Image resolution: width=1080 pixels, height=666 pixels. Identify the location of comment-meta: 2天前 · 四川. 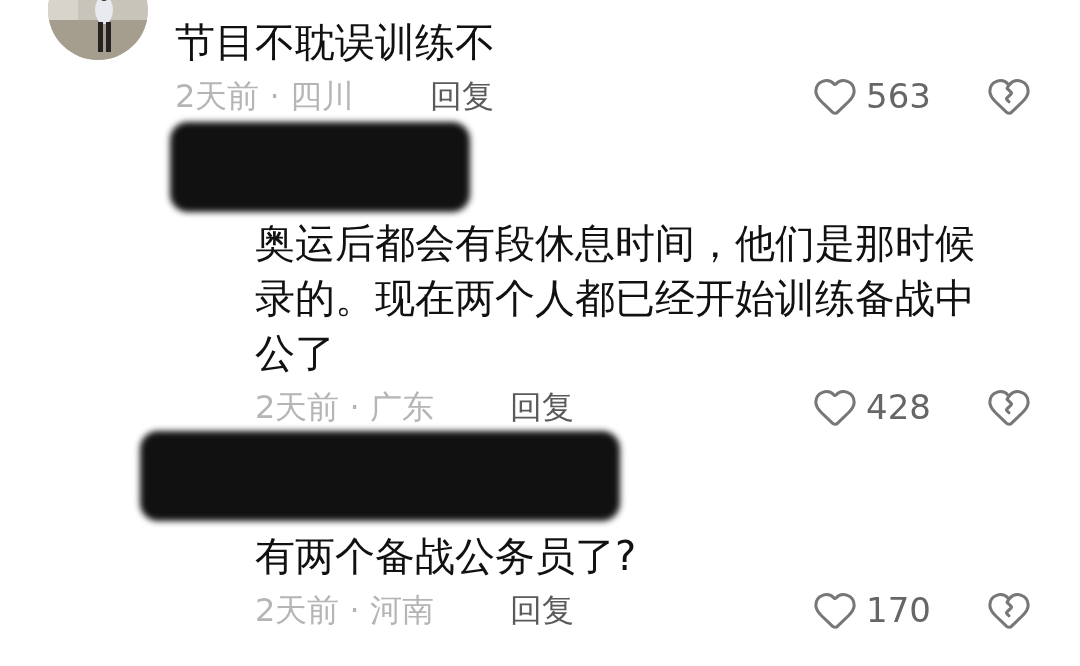
(265, 96).